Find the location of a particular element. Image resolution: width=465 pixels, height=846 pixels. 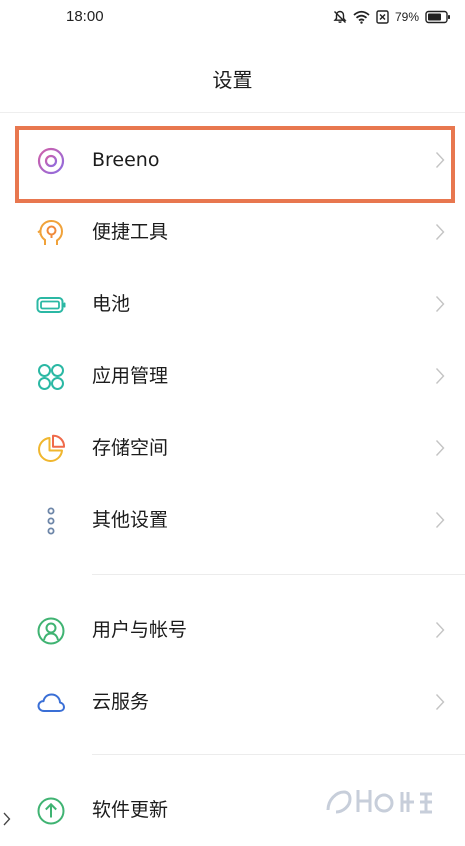

app-grid-icon is located at coordinates (51, 377).